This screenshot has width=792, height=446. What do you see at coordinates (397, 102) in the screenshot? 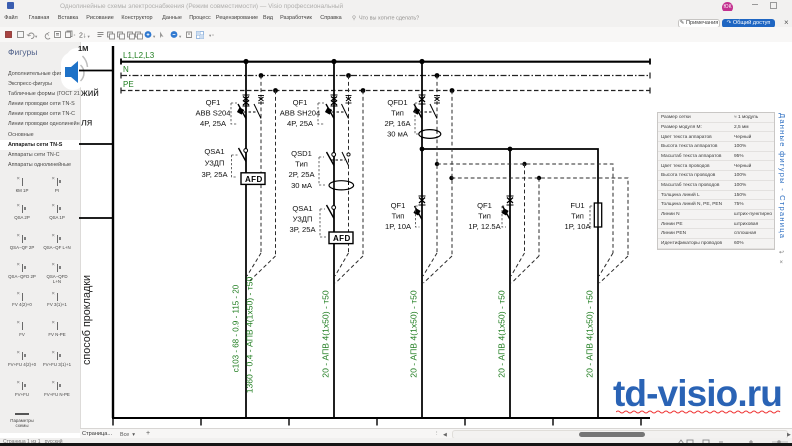
I see `svg-text: QFD1` at bounding box center [397, 102].